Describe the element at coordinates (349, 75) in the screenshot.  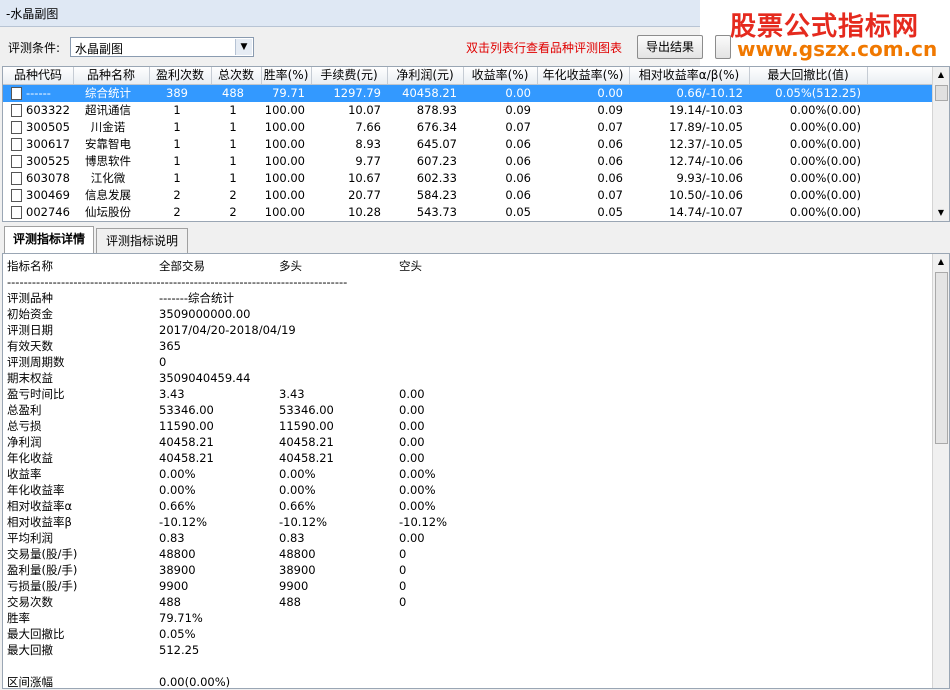
I see `column-header: 手续费(元)` at that location.